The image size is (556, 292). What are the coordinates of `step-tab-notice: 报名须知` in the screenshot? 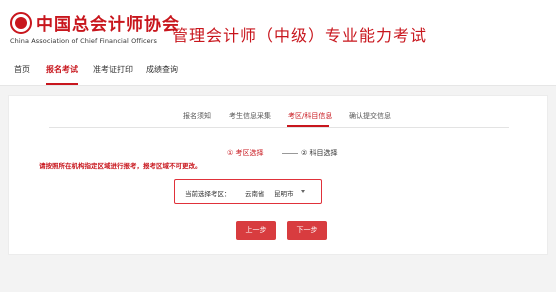 It's located at (197, 116).